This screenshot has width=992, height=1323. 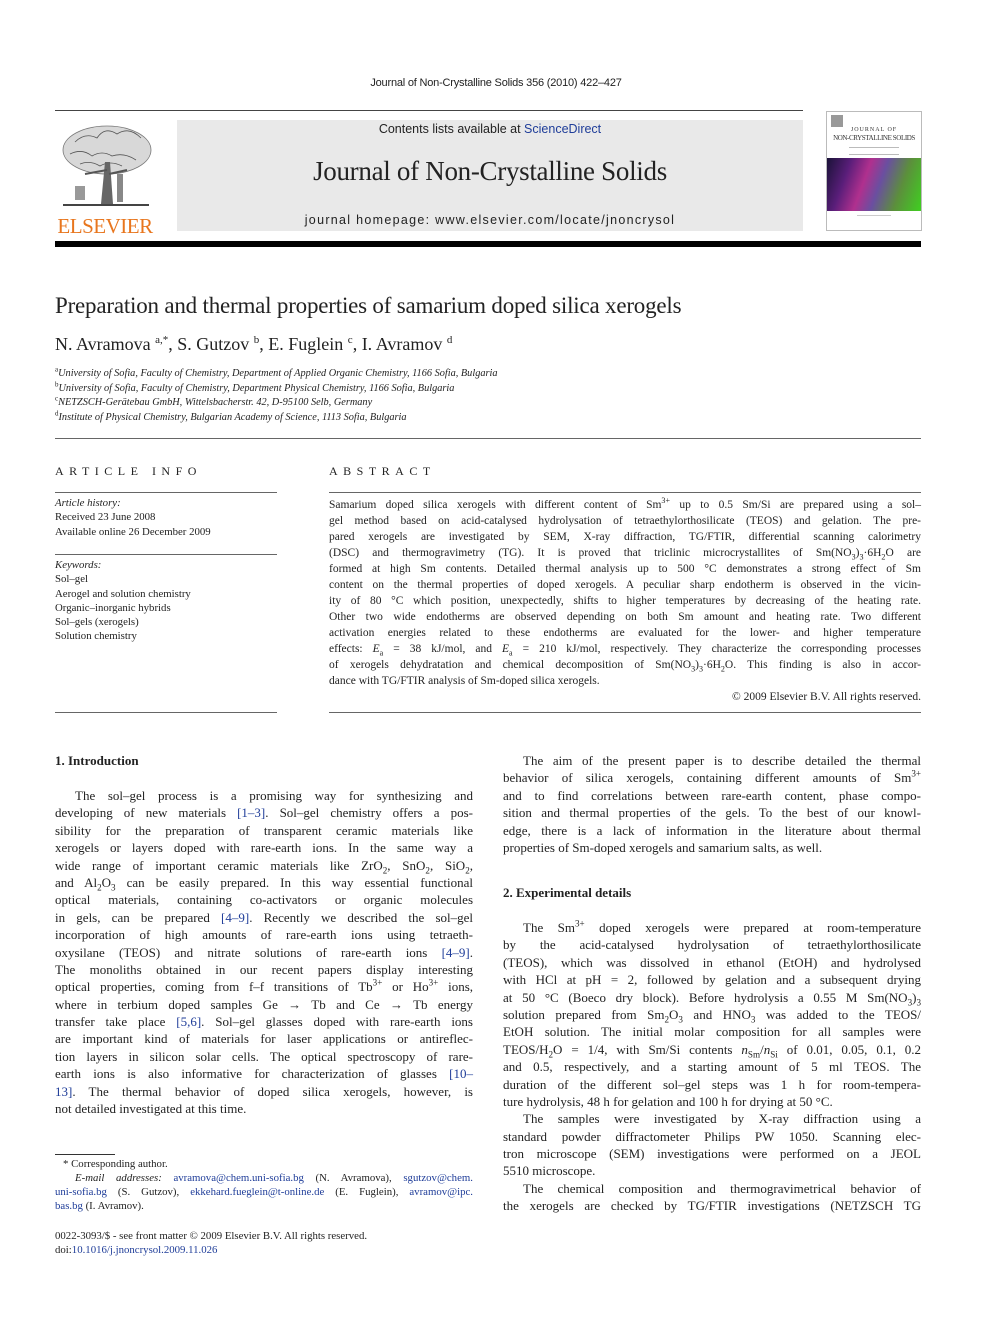 What do you see at coordinates (63, 1250) in the screenshot?
I see `doi-prefix: doi:` at bounding box center [63, 1250].